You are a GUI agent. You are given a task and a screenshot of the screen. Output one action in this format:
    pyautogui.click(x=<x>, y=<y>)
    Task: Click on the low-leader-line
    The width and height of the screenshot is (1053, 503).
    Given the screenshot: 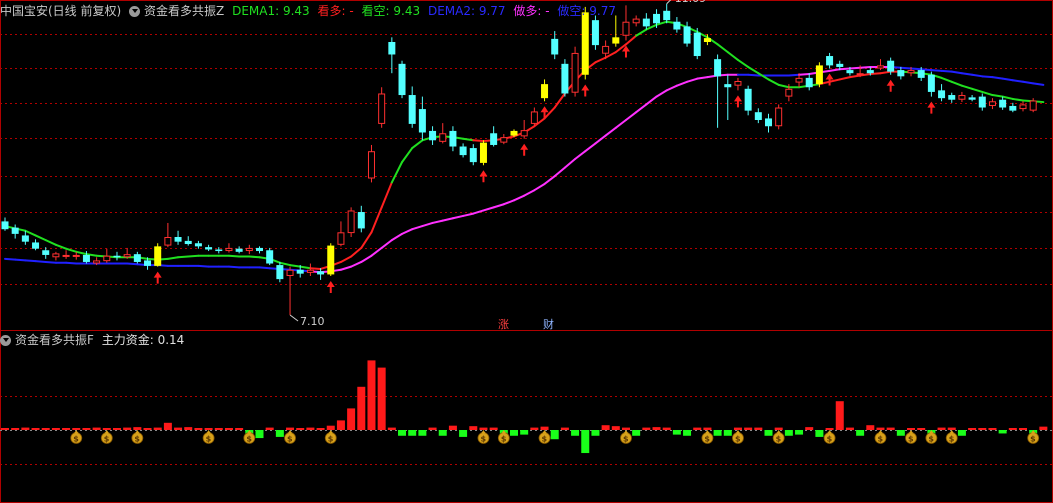 What is the action you would take?
    pyautogui.click(x=294, y=318)
    